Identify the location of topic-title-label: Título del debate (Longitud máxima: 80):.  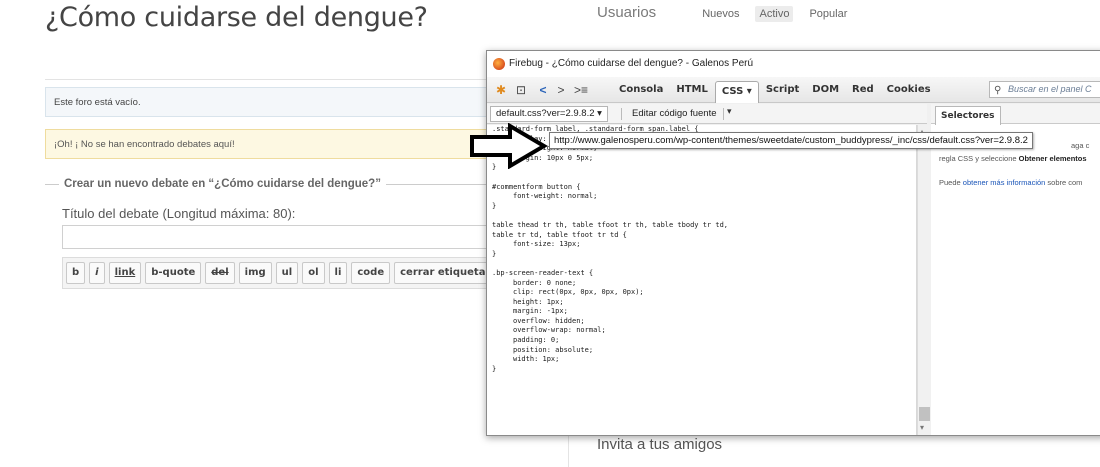
(179, 213).